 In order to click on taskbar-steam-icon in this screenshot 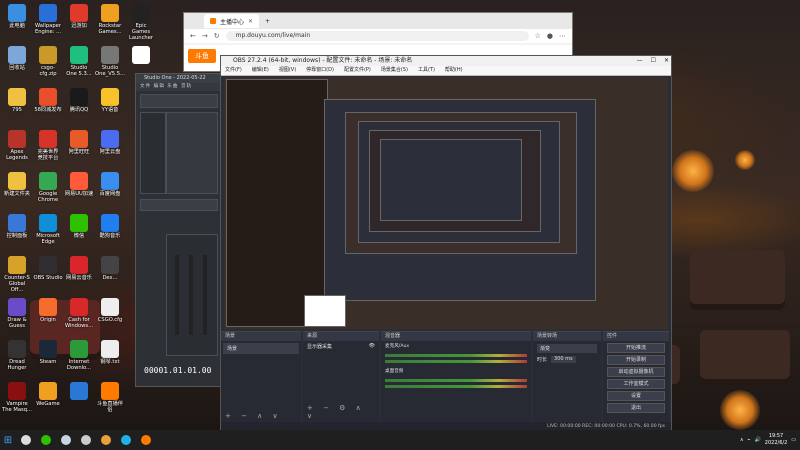, I will do `click(66, 440)`.